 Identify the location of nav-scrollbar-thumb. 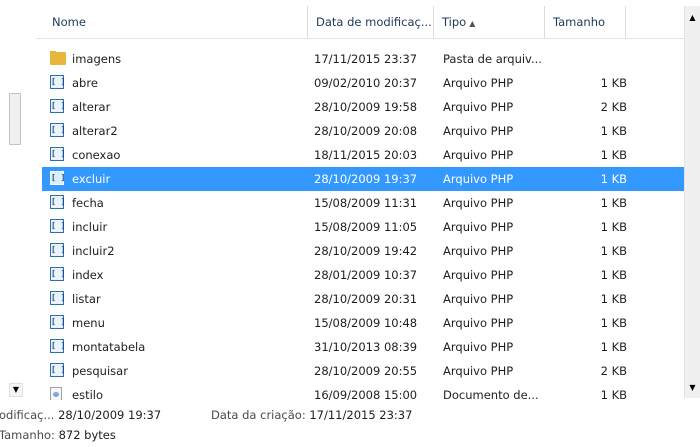
(15, 119).